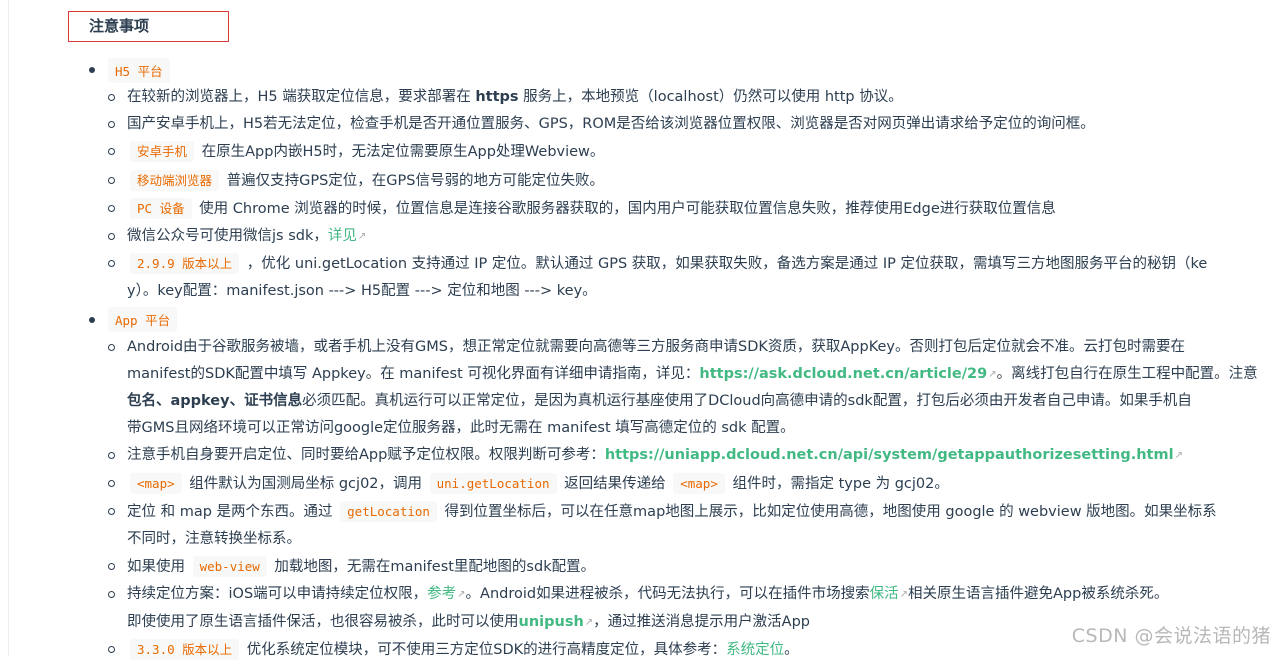  What do you see at coordinates (639, 181) in the screenshot?
I see `list-item-mobile-browser: 移动端浏览器 普遍仅支持GPS定位，在GPS信号弱的地方可能定位失败。` at bounding box center [639, 181].